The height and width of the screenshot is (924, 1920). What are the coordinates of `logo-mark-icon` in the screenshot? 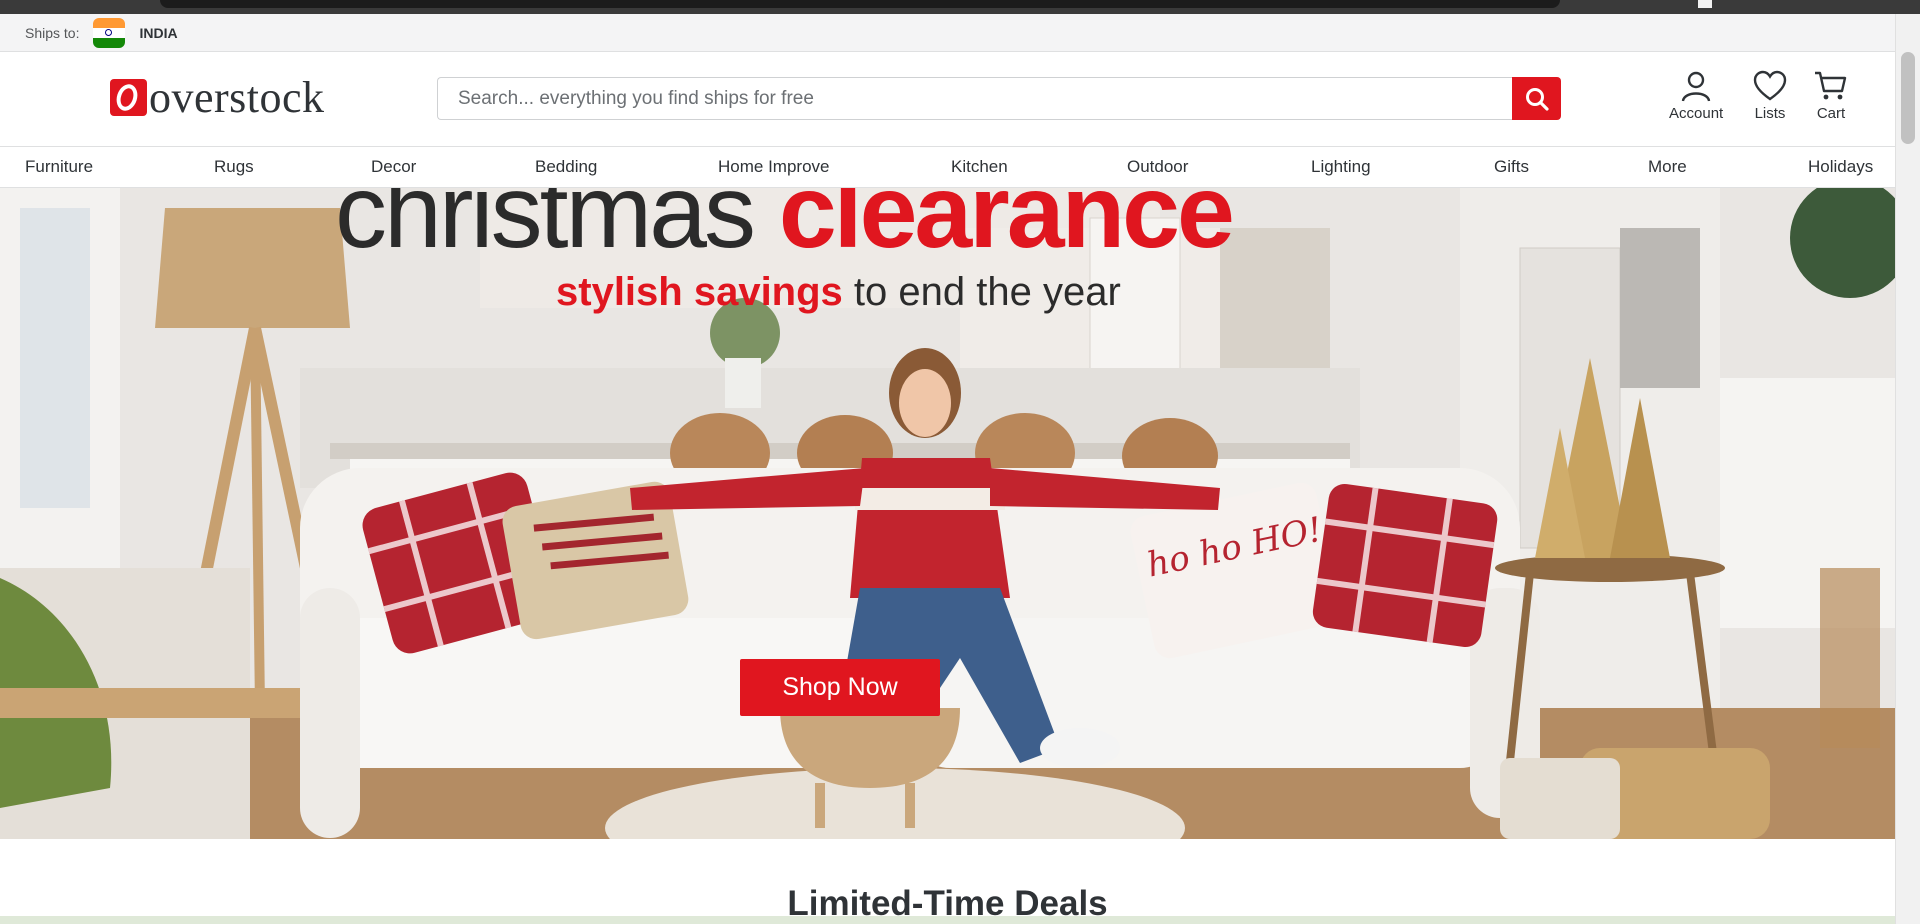 It's located at (128, 97).